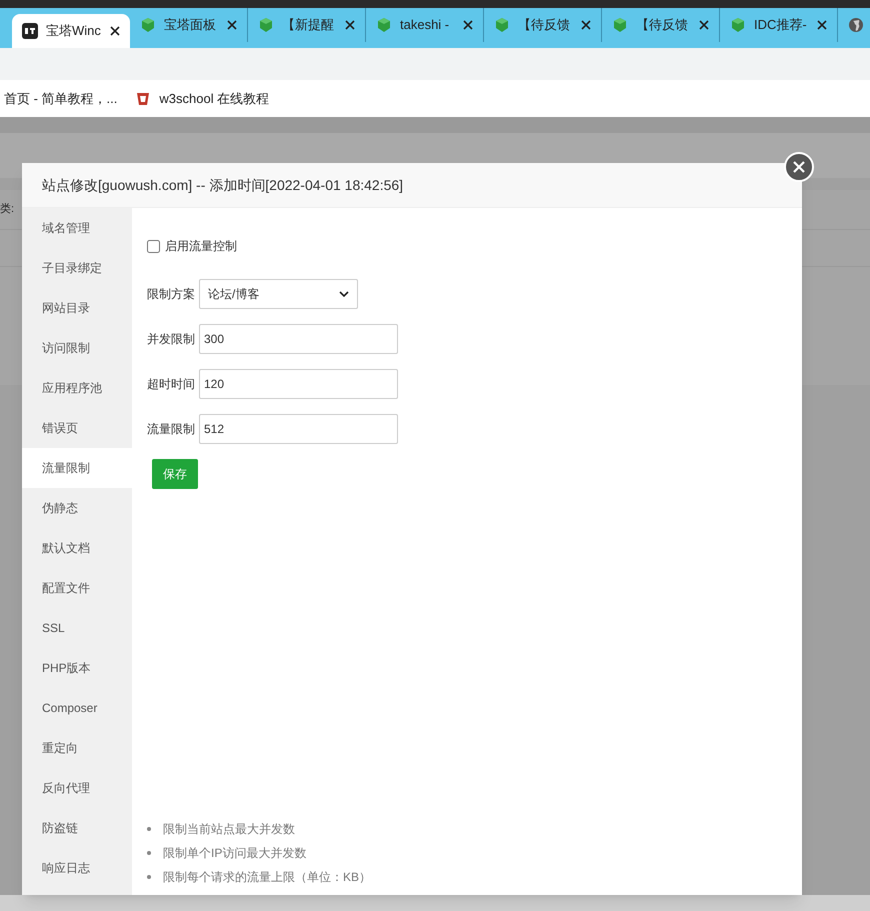  I want to click on sidebar-item: 应用程序池, so click(77, 388).